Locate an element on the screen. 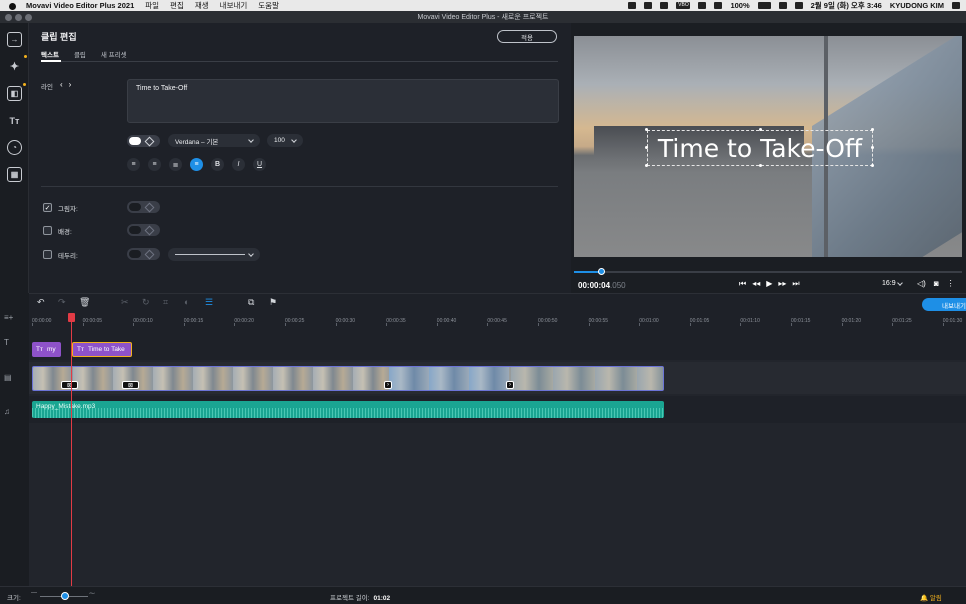 The image size is (966, 604). import-files-button: → is located at coordinates (14, 39).